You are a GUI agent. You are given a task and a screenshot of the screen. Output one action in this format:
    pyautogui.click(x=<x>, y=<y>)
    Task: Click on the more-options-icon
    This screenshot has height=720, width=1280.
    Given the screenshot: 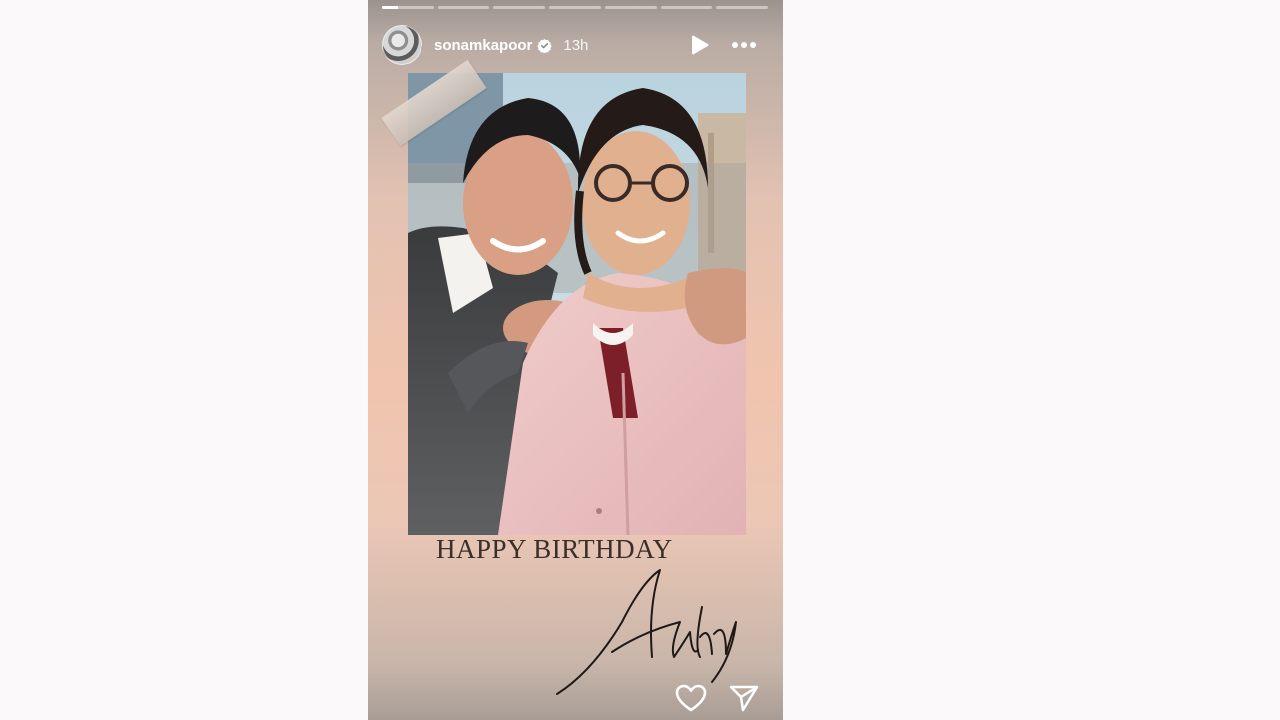 What is the action you would take?
    pyautogui.click(x=744, y=45)
    